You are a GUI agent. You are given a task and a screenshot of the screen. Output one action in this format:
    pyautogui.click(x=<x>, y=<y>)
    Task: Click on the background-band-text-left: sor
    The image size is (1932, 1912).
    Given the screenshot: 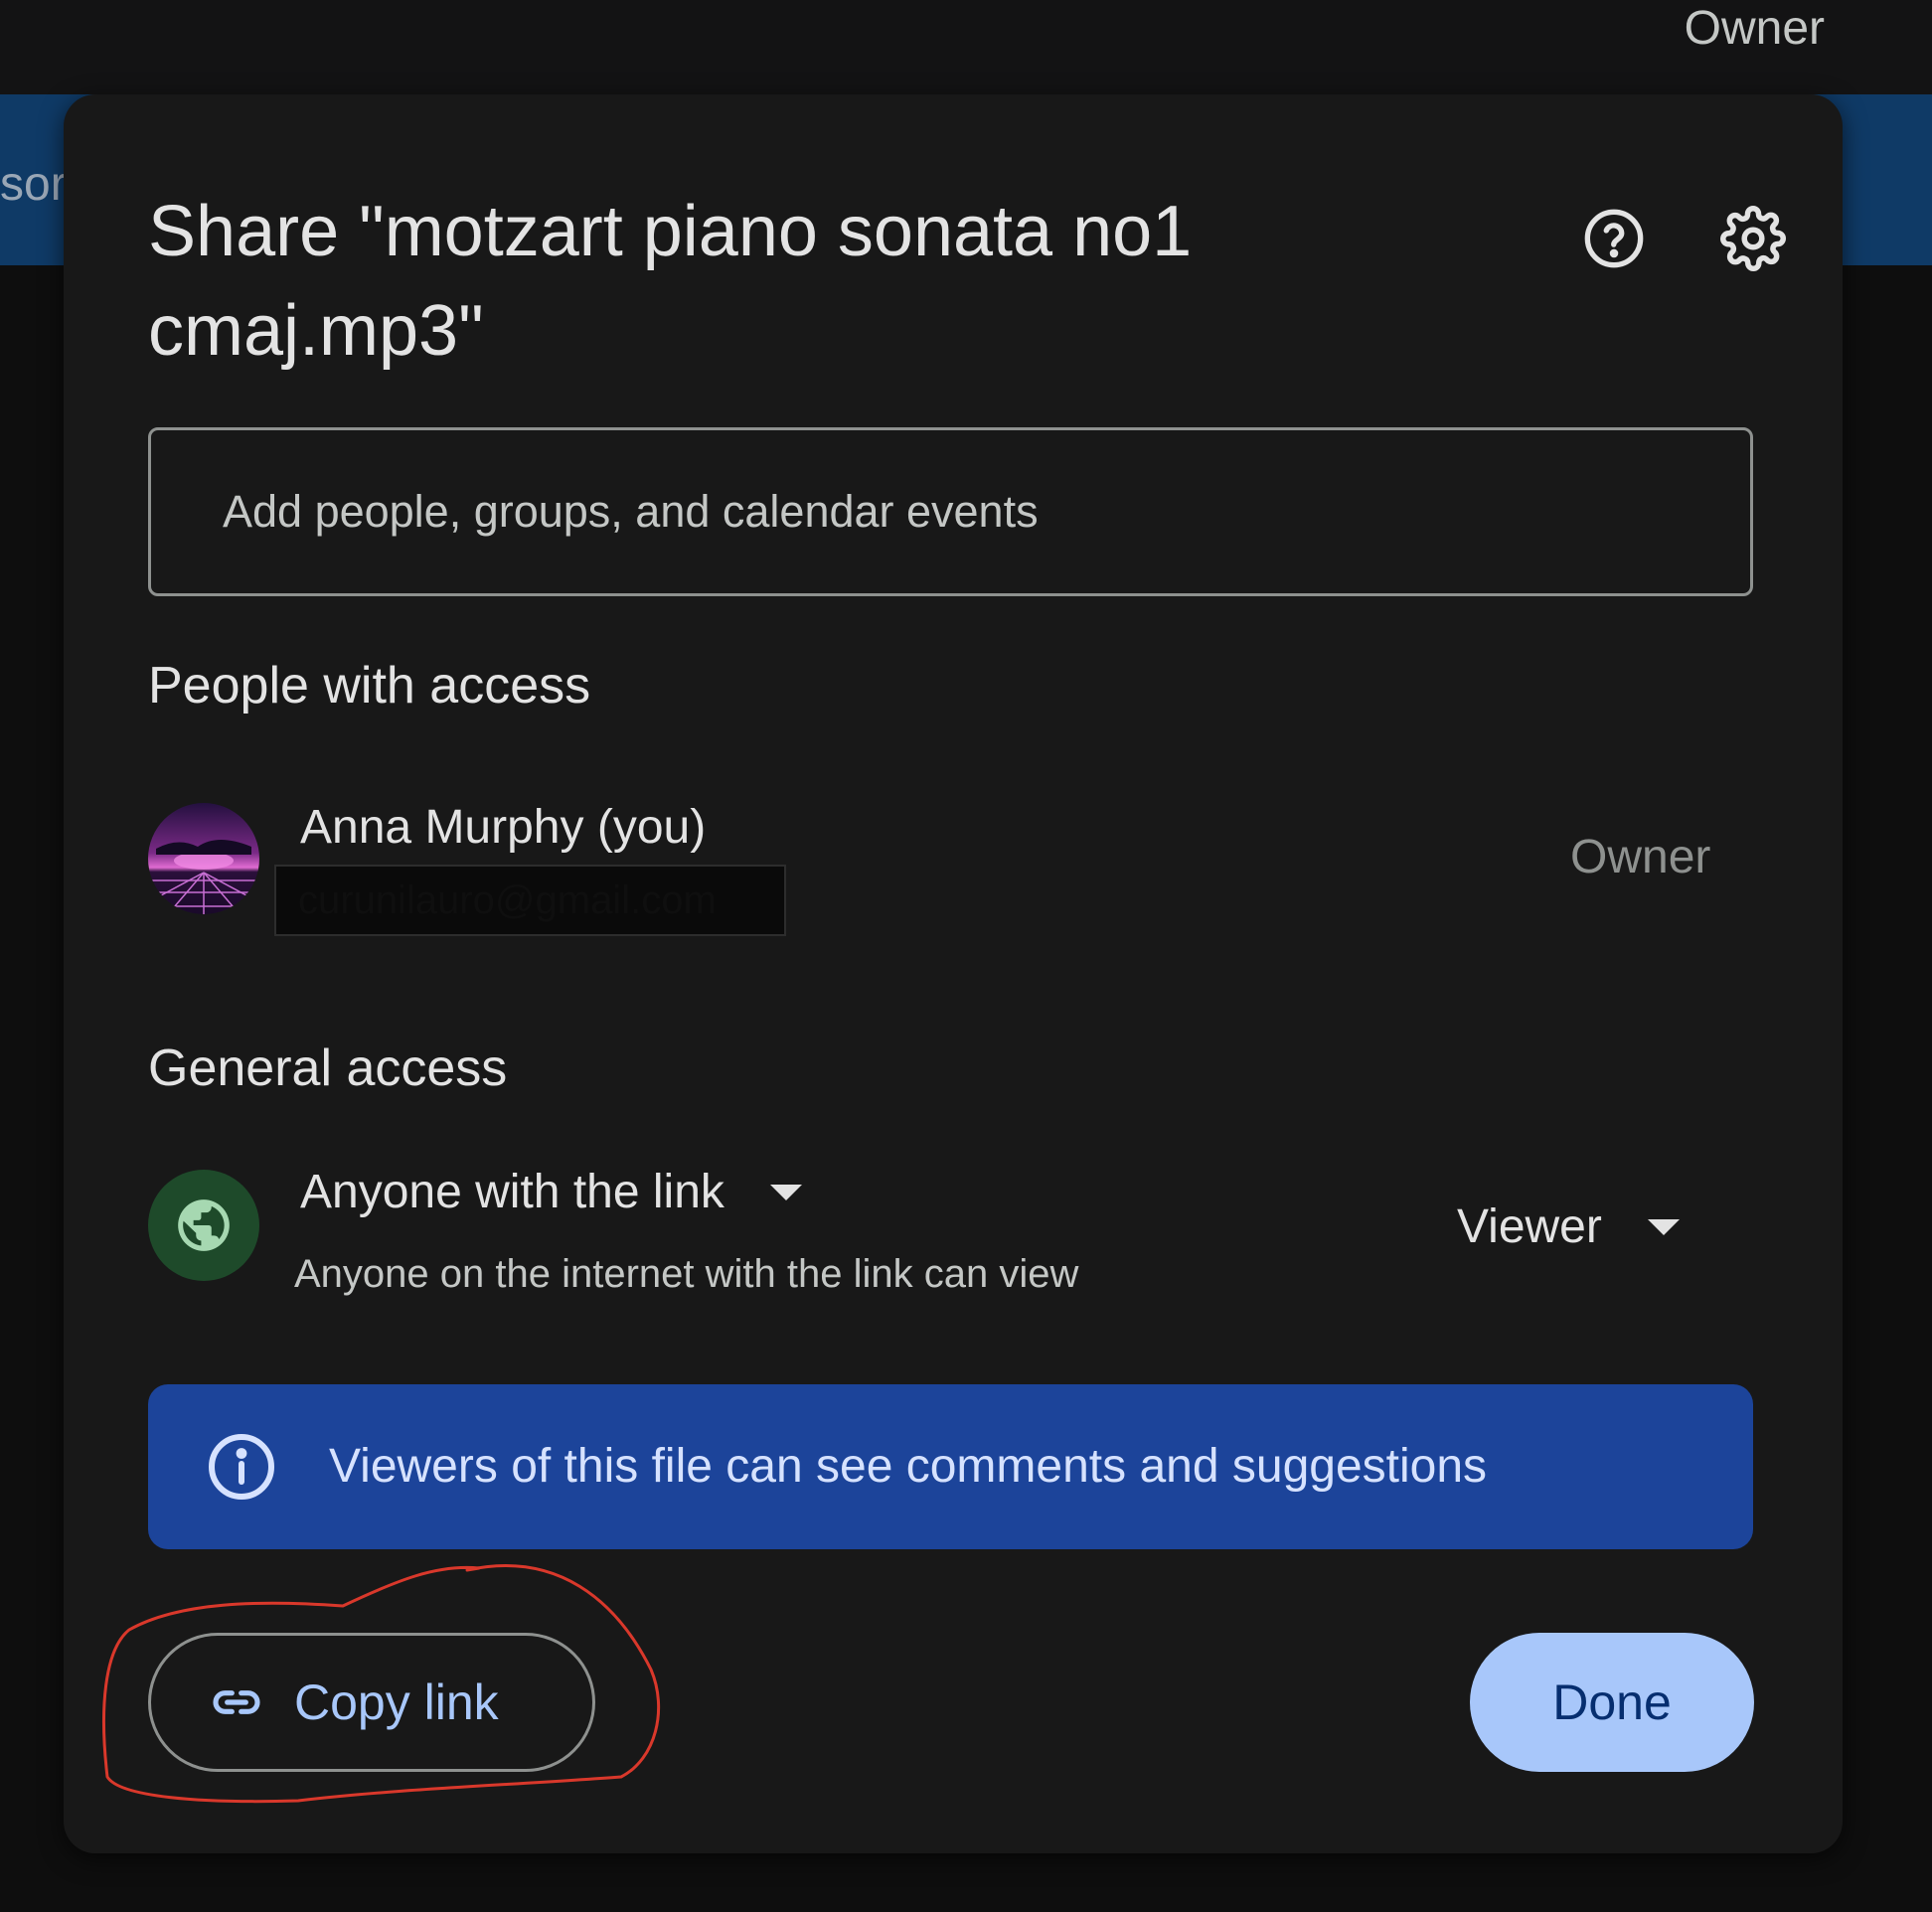 What is the action you would take?
    pyautogui.click(x=33, y=184)
    